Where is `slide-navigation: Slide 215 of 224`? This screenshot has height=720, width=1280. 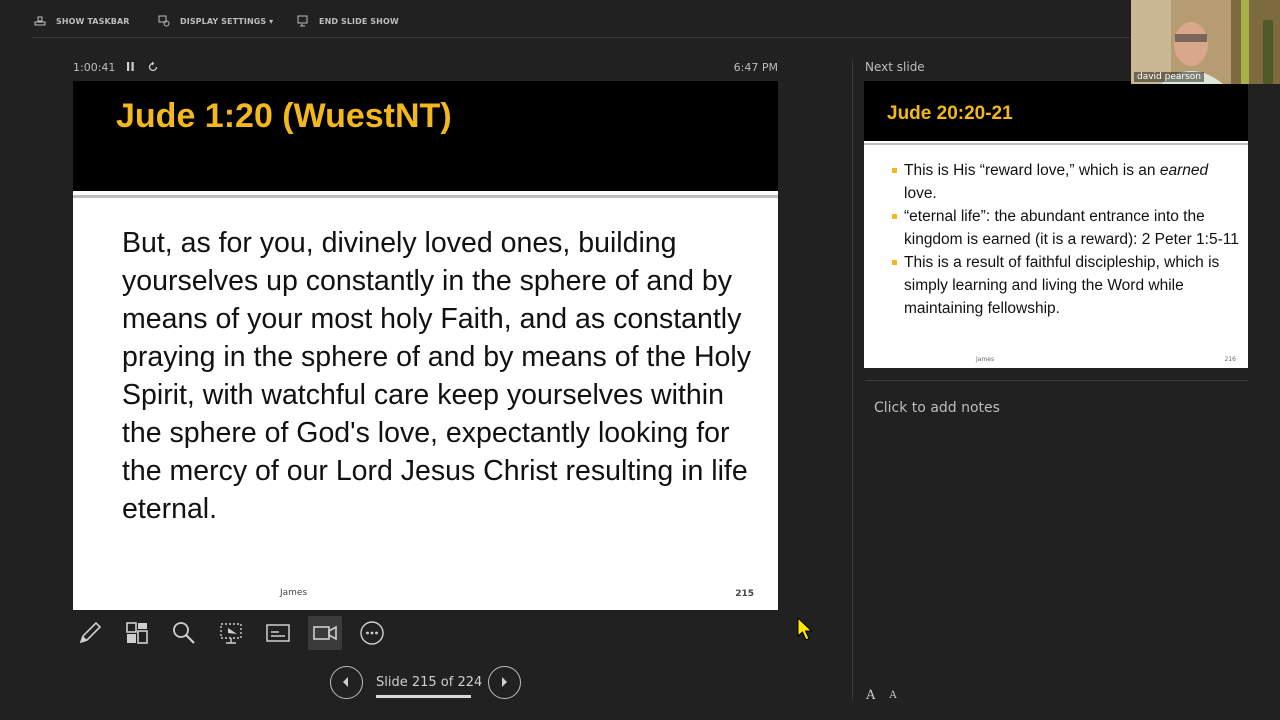
slide-navigation: Slide 215 of 224 is located at coordinates (426, 683).